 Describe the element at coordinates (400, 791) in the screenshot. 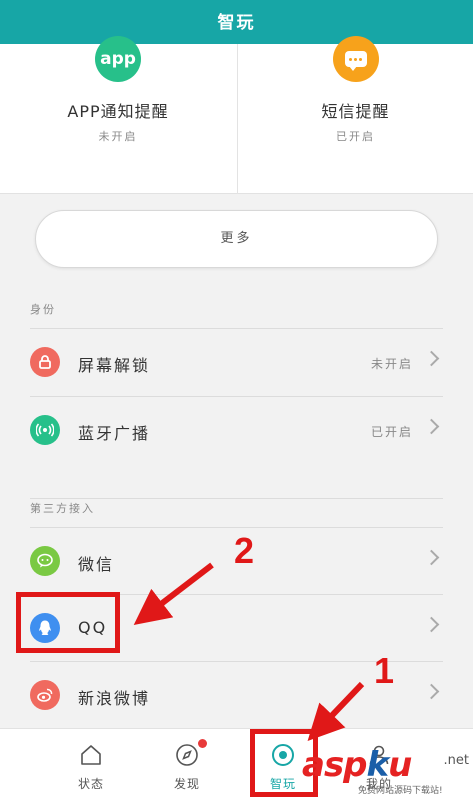

I see `watermark-subtitle: 免费网站源码下载站!` at that location.